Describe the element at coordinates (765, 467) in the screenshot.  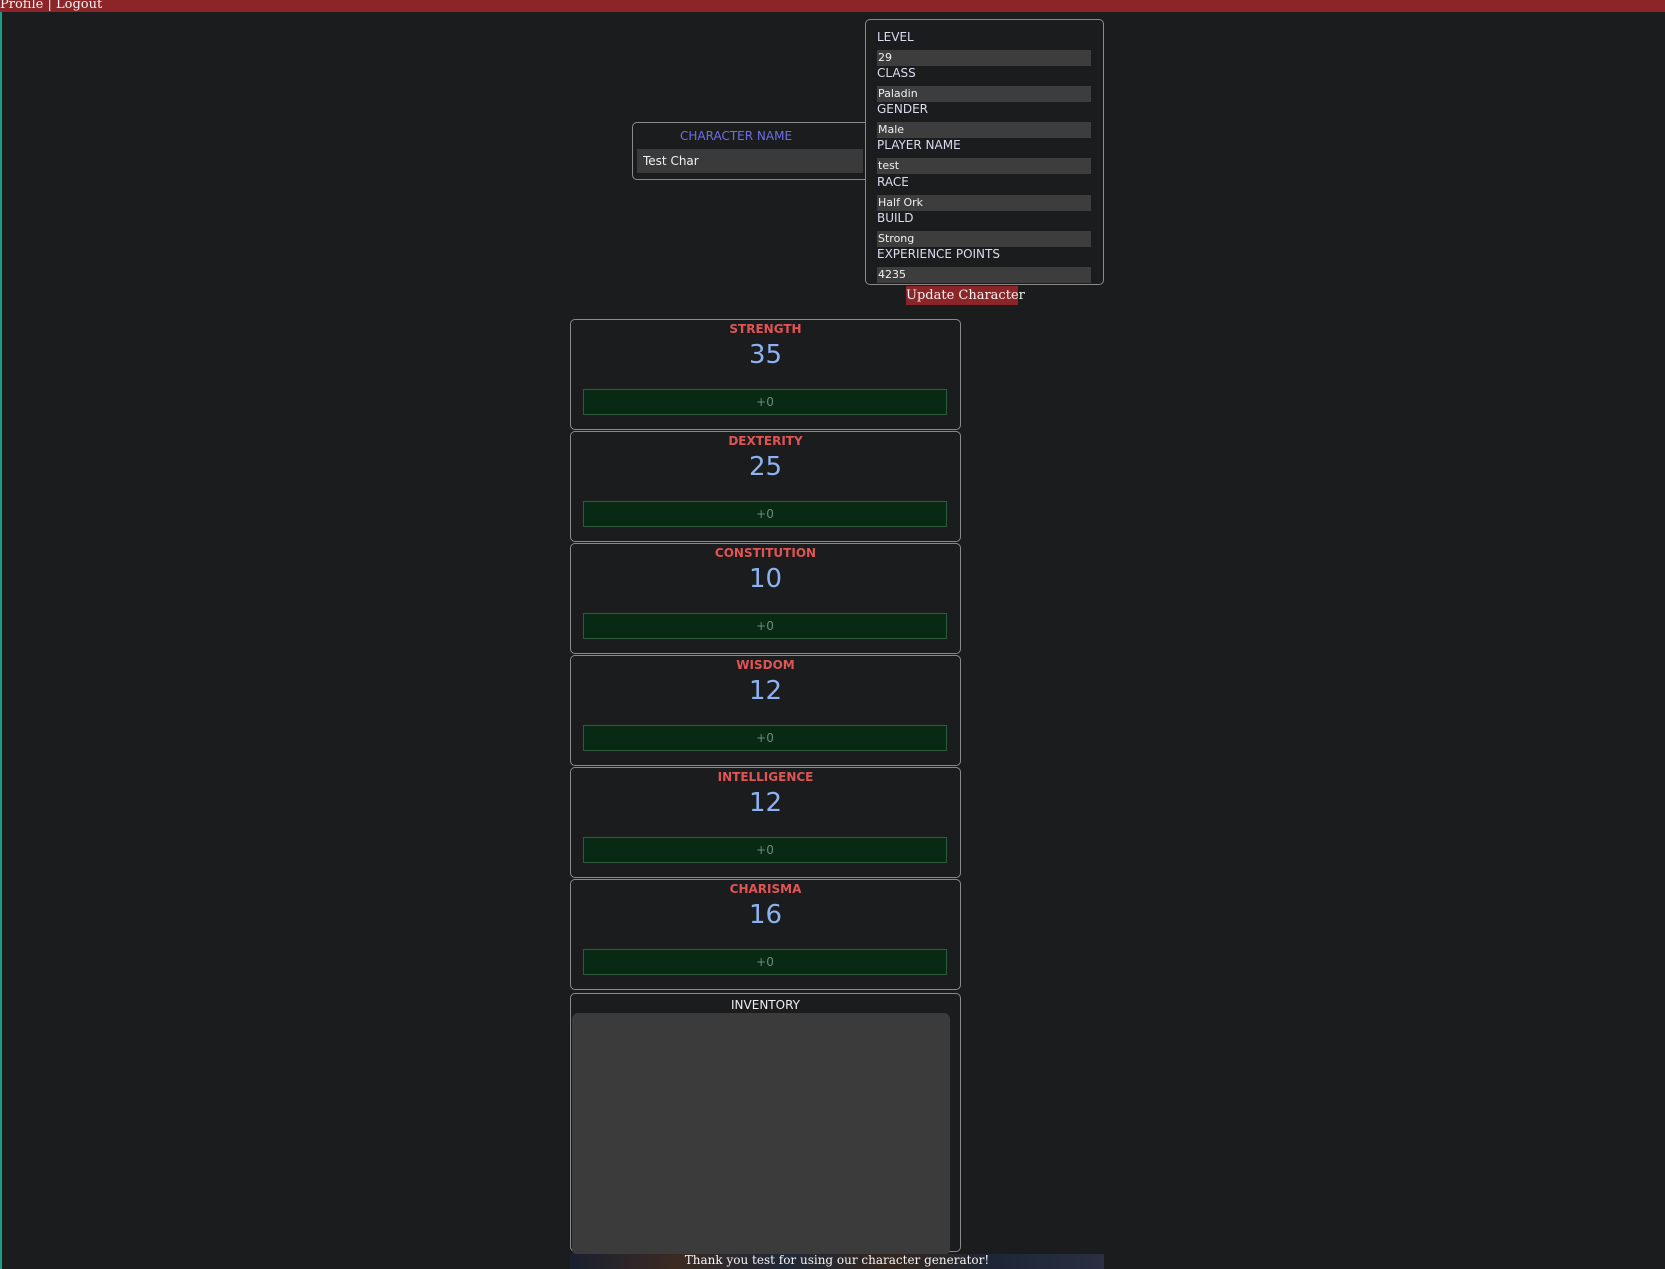
I see `stat-value: 25` at that location.